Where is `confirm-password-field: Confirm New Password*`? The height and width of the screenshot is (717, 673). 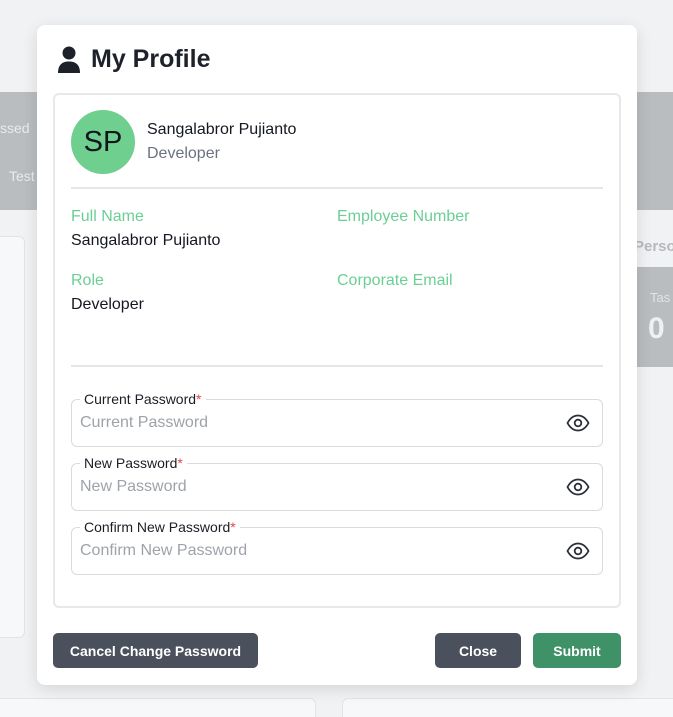 confirm-password-field: Confirm New Password* is located at coordinates (337, 547).